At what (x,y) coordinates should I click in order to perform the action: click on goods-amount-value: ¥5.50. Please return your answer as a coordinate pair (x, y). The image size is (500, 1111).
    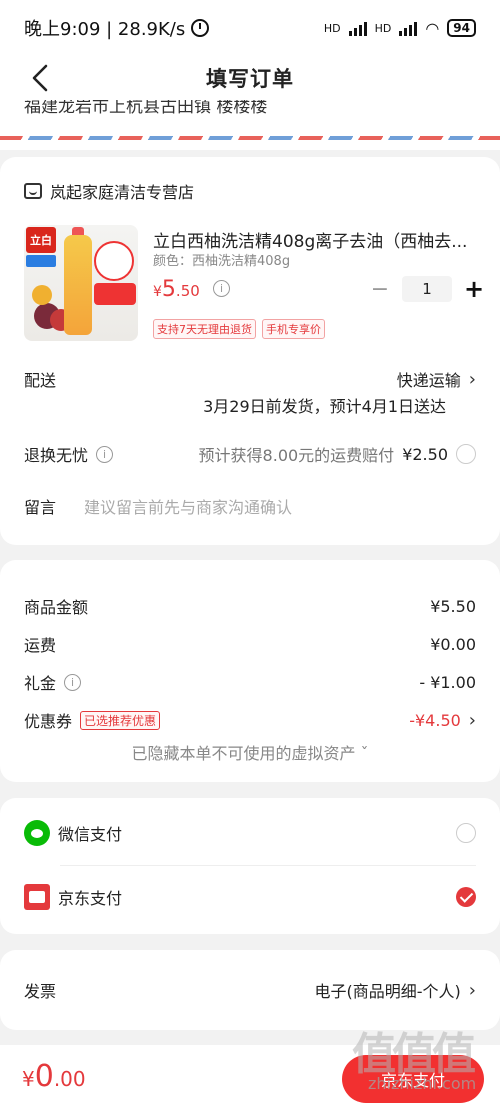
    Looking at the image, I should click on (453, 606).